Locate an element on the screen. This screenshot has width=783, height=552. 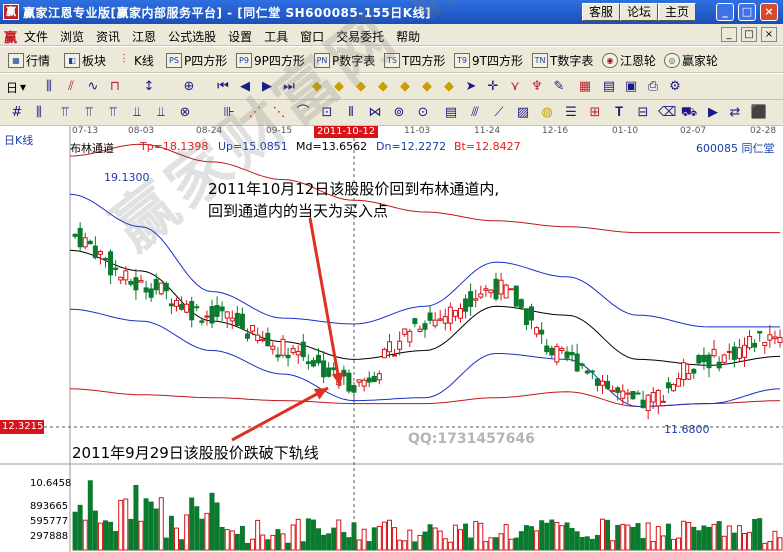
level-lines-icon: ☰ is located at coordinates (571, 113).